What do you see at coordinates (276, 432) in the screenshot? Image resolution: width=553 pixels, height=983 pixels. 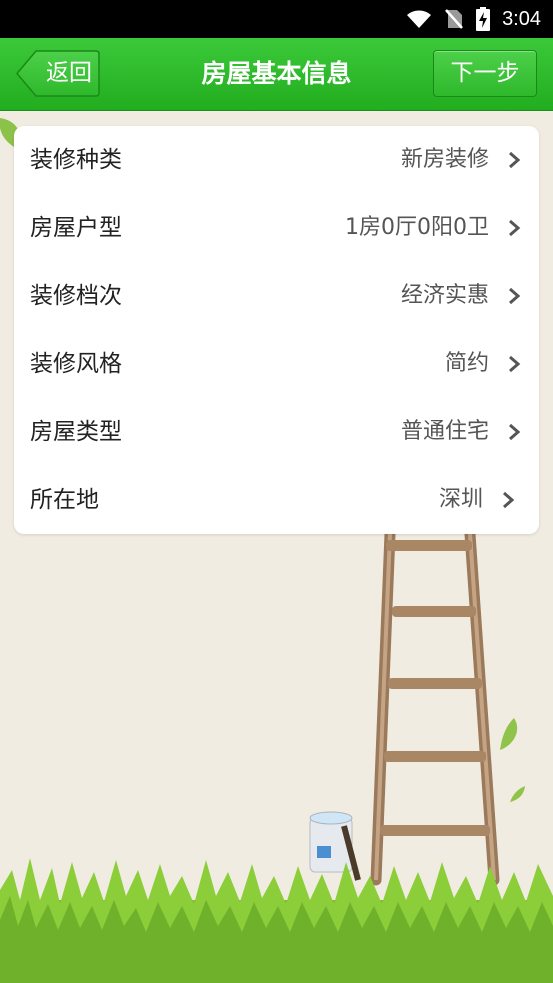 I see `row-house-type: 房屋类型 普通住宅` at bounding box center [276, 432].